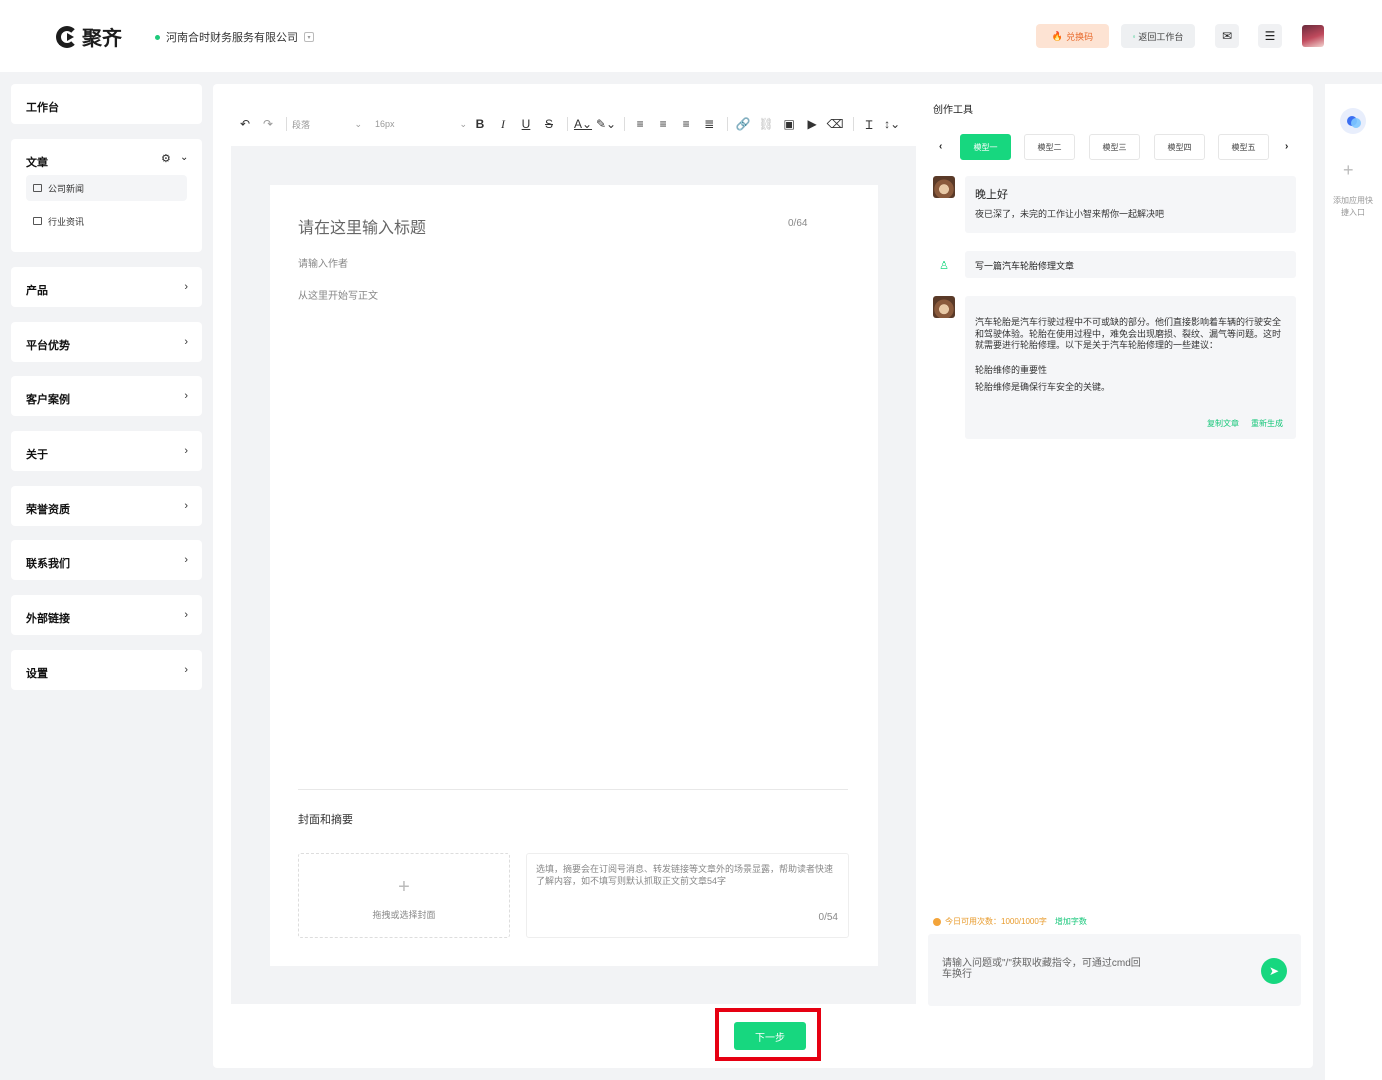 The image size is (1382, 1080). Describe the element at coordinates (268, 124) in the screenshot. I see `redo-icon: ↷` at that location.